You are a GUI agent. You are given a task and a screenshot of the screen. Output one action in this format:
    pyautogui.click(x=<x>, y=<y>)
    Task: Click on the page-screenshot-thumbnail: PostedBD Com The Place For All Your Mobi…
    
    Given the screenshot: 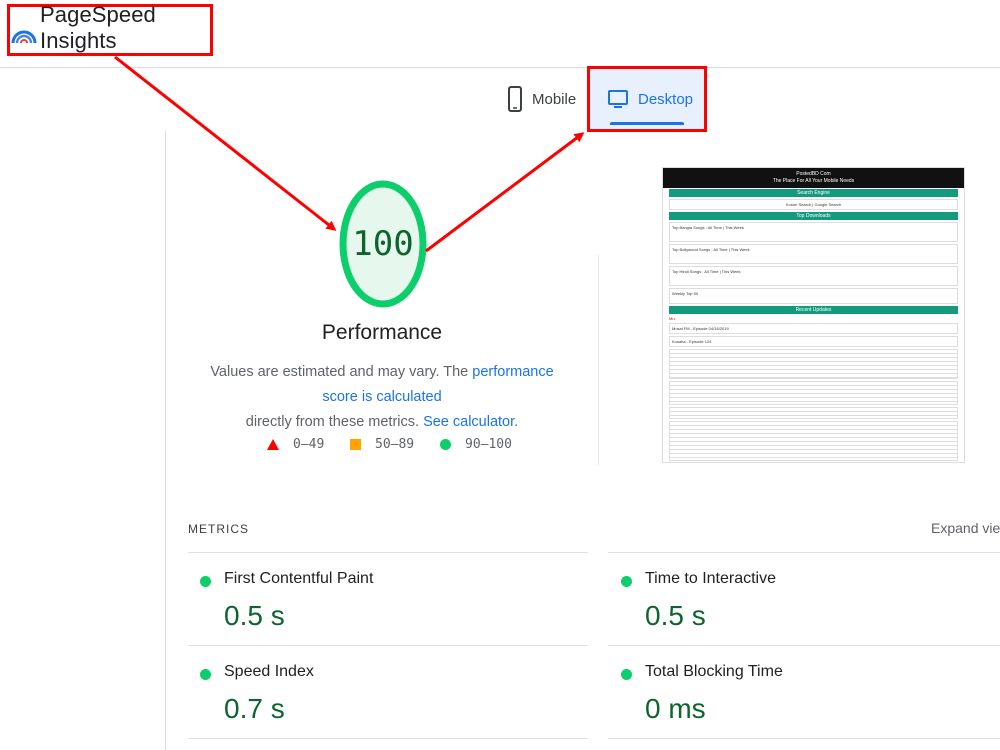 What is the action you would take?
    pyautogui.click(x=813, y=315)
    